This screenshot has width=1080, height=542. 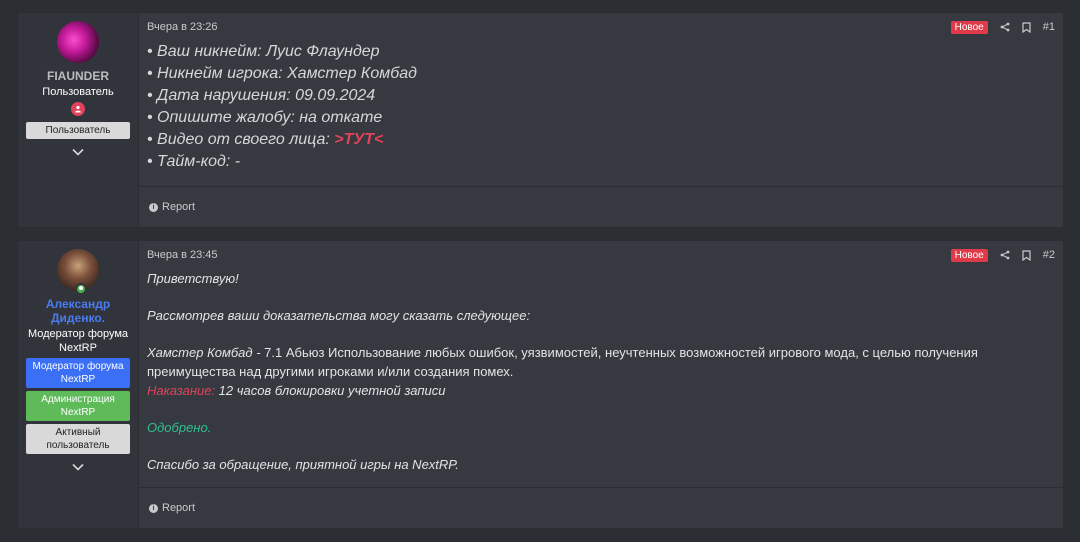 What do you see at coordinates (78, 406) in the screenshot?
I see `badge-admin: Администрация NextRP` at bounding box center [78, 406].